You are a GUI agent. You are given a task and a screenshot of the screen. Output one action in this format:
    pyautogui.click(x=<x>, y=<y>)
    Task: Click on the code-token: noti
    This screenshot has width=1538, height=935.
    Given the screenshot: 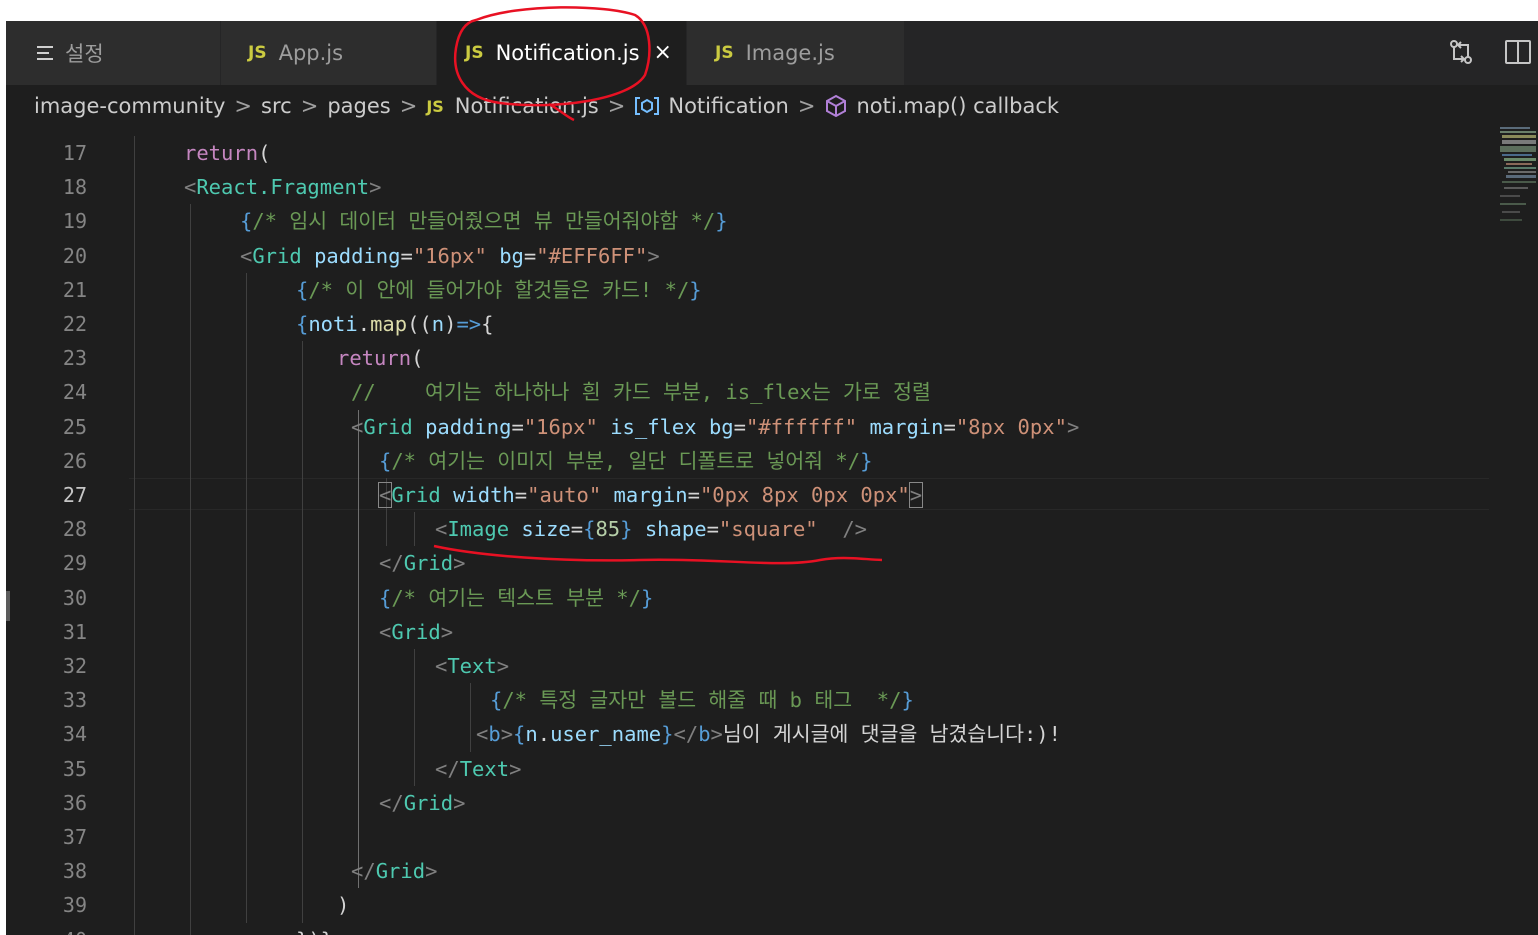 What is the action you would take?
    pyautogui.click(x=333, y=324)
    